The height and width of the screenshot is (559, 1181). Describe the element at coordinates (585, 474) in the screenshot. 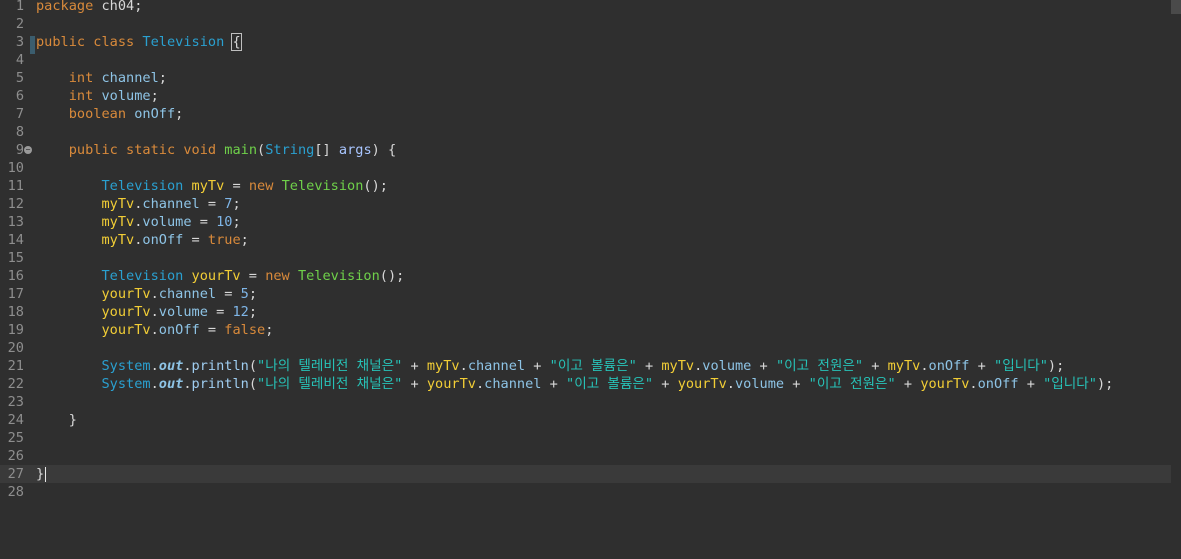

I see `code-line: 27}` at that location.